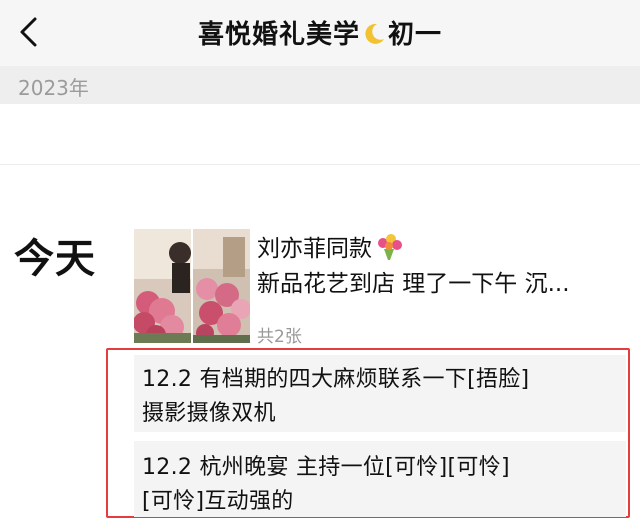 The image size is (640, 525). What do you see at coordinates (192, 286) in the screenshot?
I see `post-photos` at bounding box center [192, 286].